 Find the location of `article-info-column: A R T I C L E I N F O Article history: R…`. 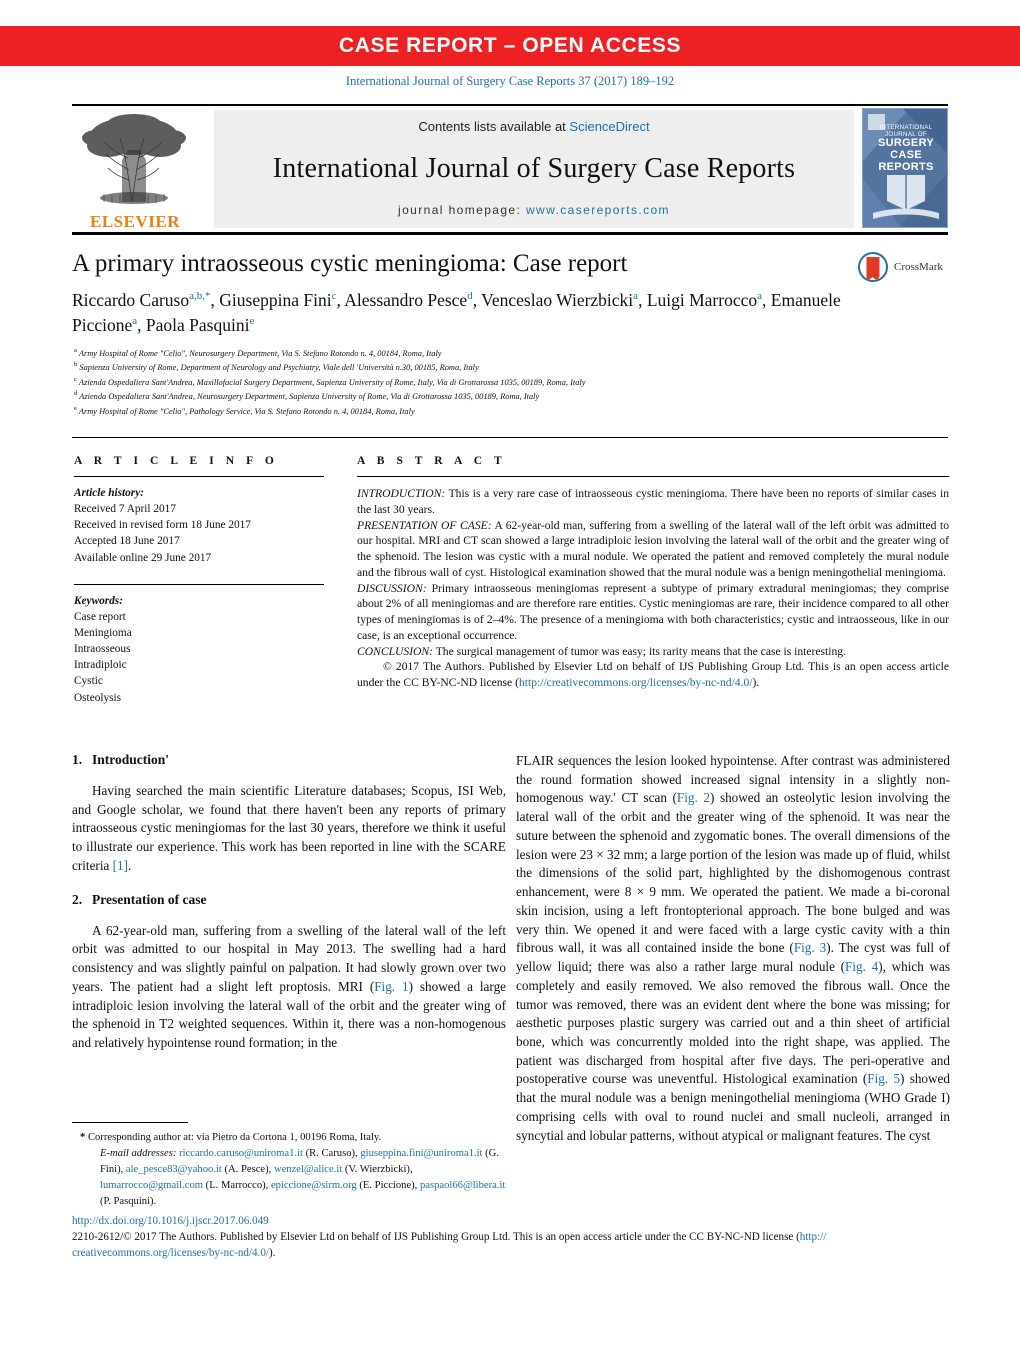

article-info-column: A R T I C L E I N F O Article history: R… is located at coordinates (199, 580).